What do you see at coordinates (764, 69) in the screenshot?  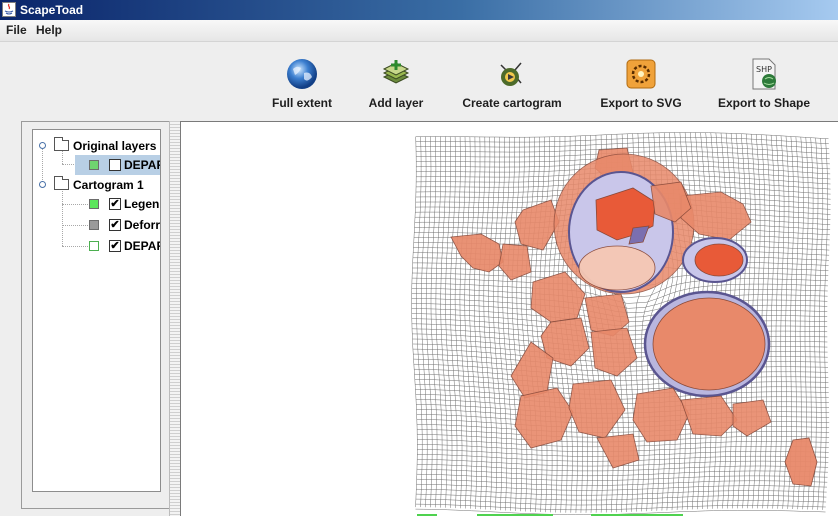 I see `svg-text: SHP` at bounding box center [764, 69].